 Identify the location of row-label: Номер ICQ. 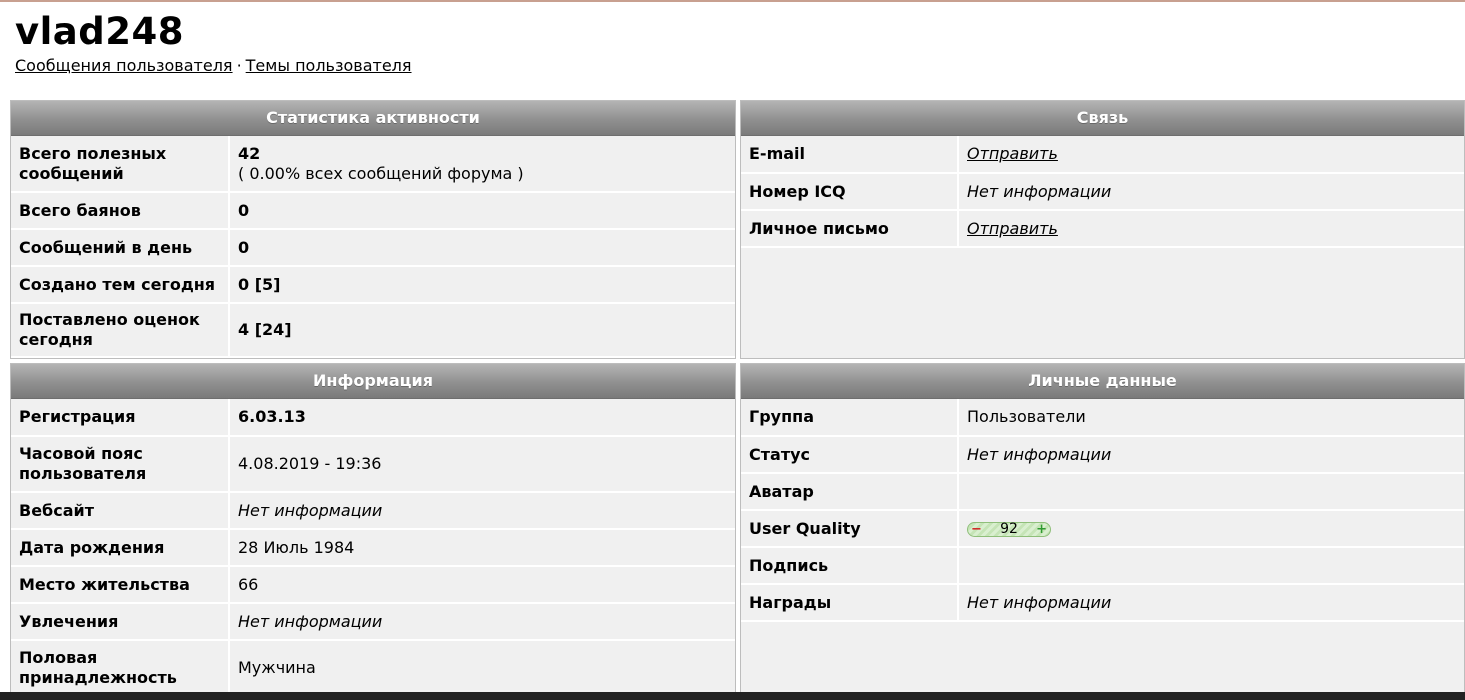
(850, 192).